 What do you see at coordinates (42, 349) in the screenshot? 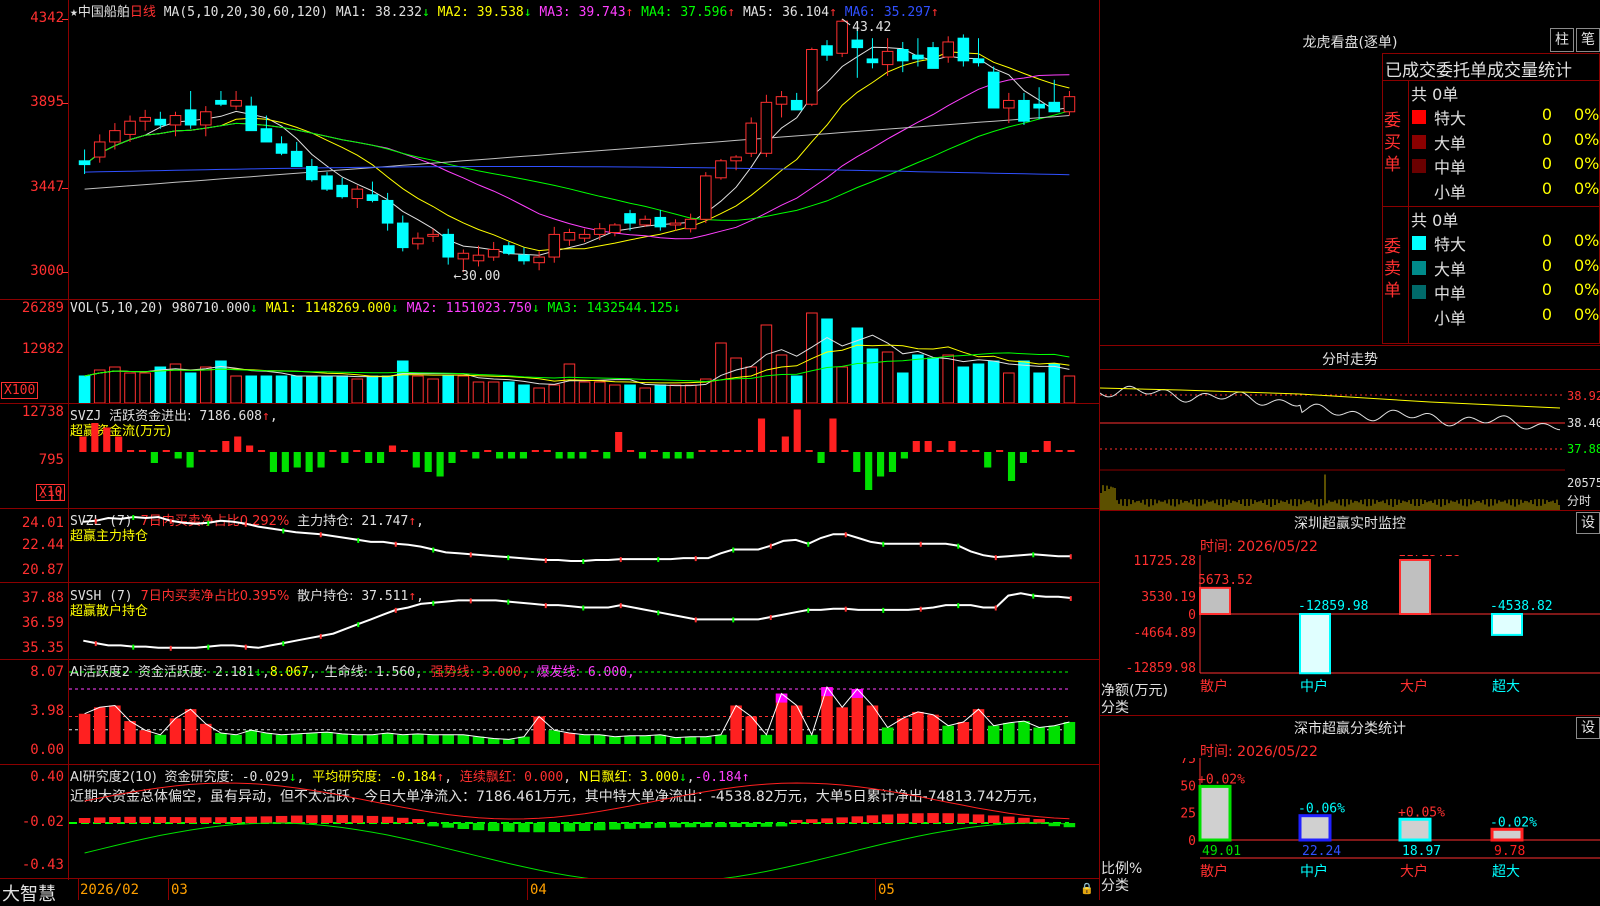
I see `volume-tick-label: 12982` at bounding box center [42, 349].